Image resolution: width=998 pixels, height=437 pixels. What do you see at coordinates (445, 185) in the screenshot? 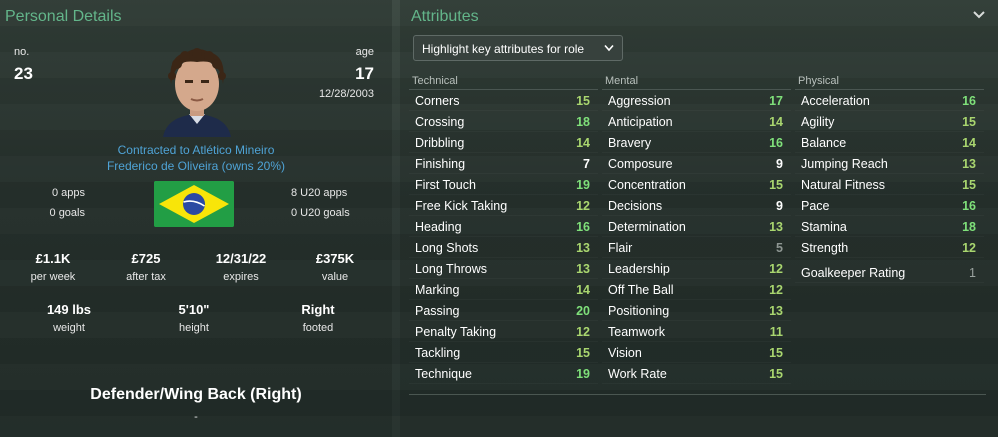
I see `attribute-name: First Touch` at bounding box center [445, 185].